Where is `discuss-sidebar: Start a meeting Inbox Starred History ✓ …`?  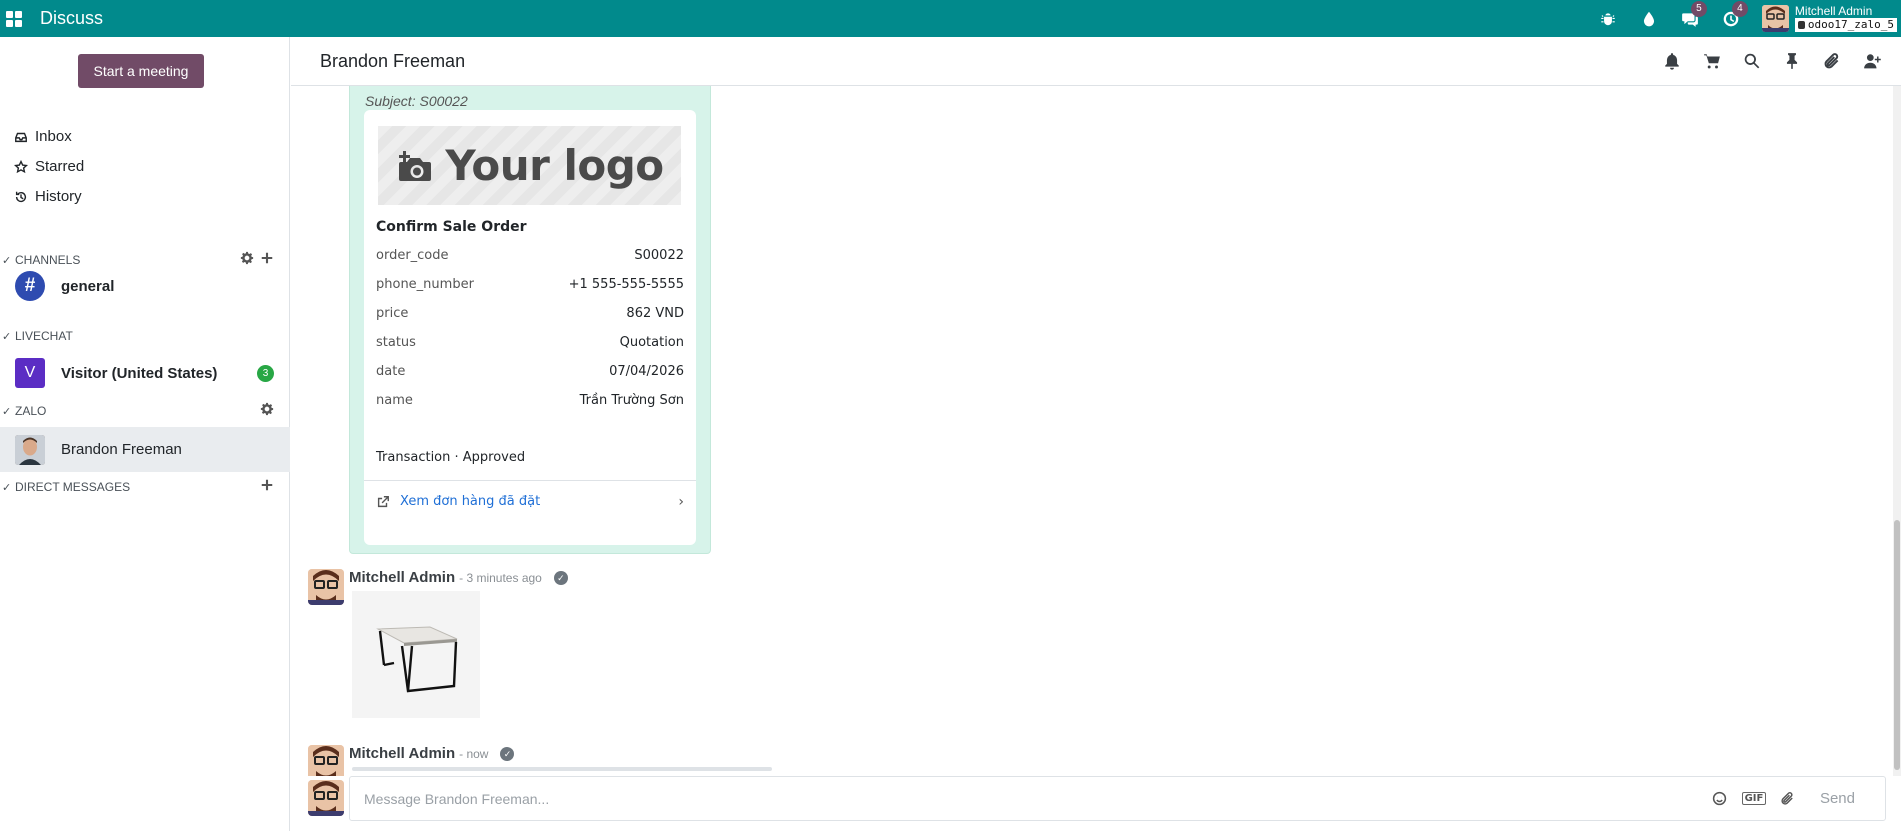
discuss-sidebar: Start a meeting Inbox Starred History ✓ … is located at coordinates (145, 434).